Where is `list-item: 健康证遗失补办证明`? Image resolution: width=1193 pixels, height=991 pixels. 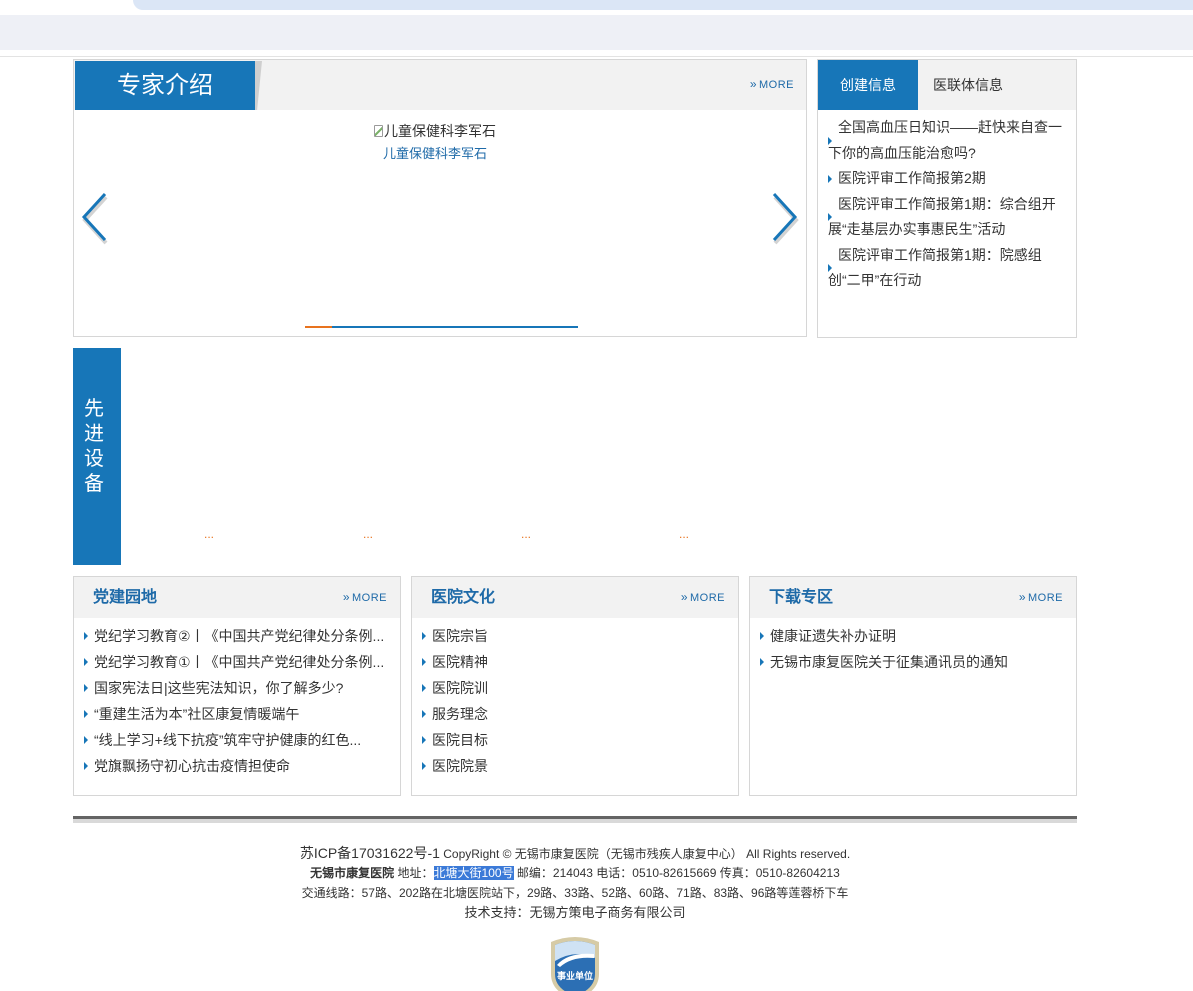 list-item: 健康证遗失补办证明 is located at coordinates (911, 636).